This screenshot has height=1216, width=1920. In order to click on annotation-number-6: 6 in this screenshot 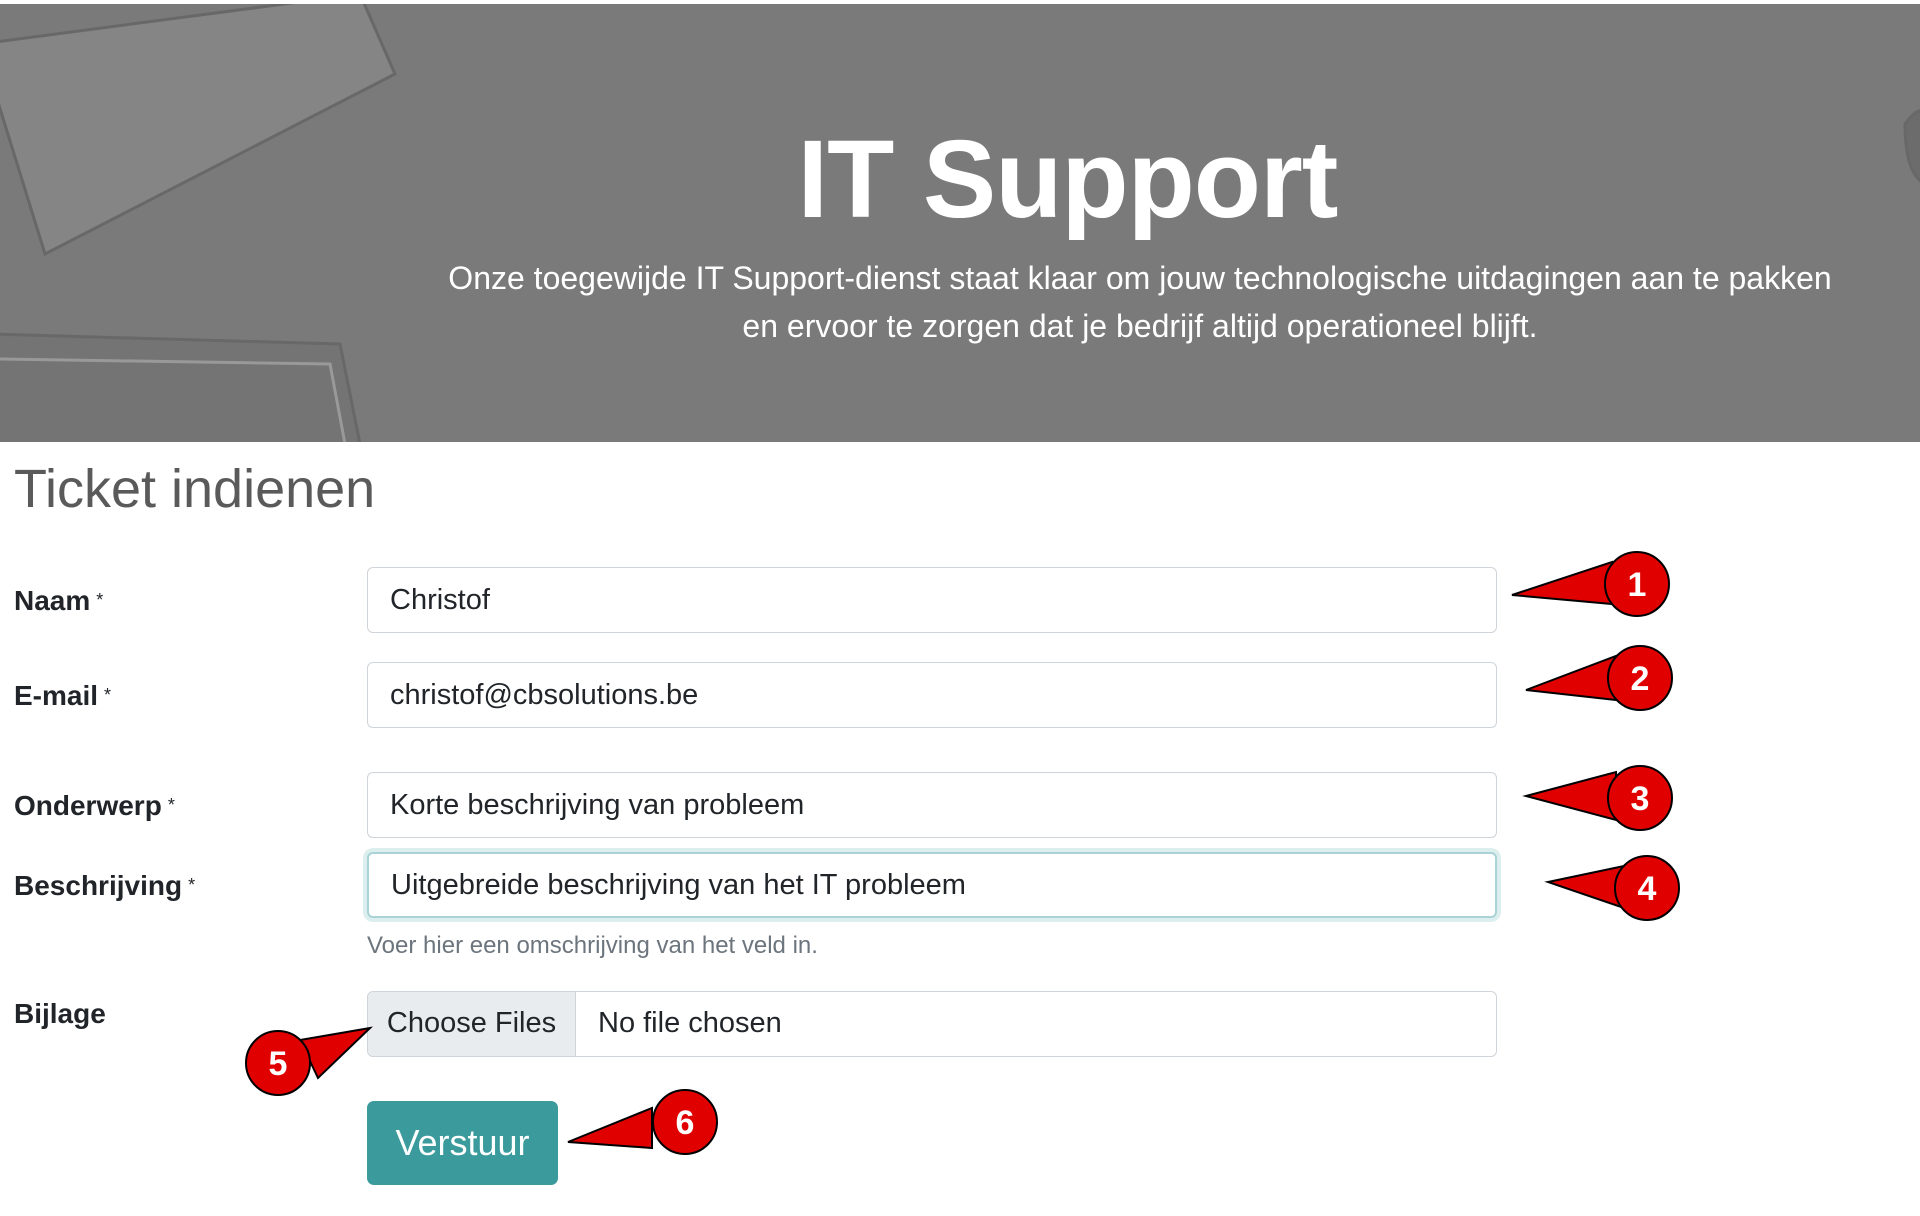, I will do `click(685, 1123)`.